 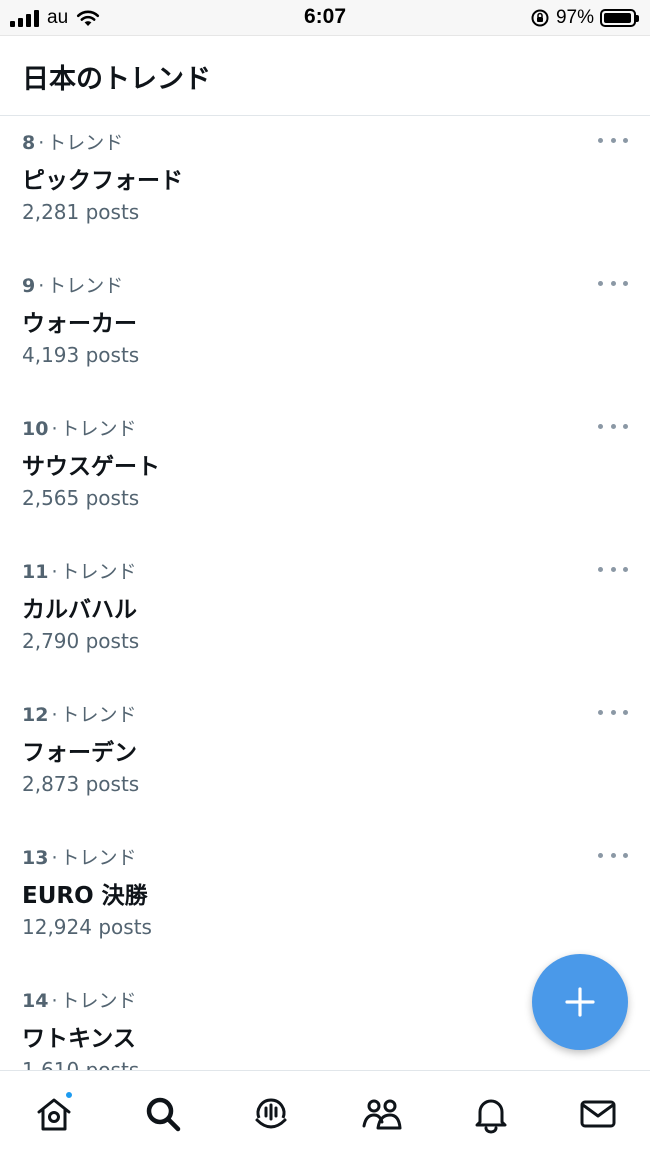 I want to click on header: 日本のトレンド, so click(x=325, y=76).